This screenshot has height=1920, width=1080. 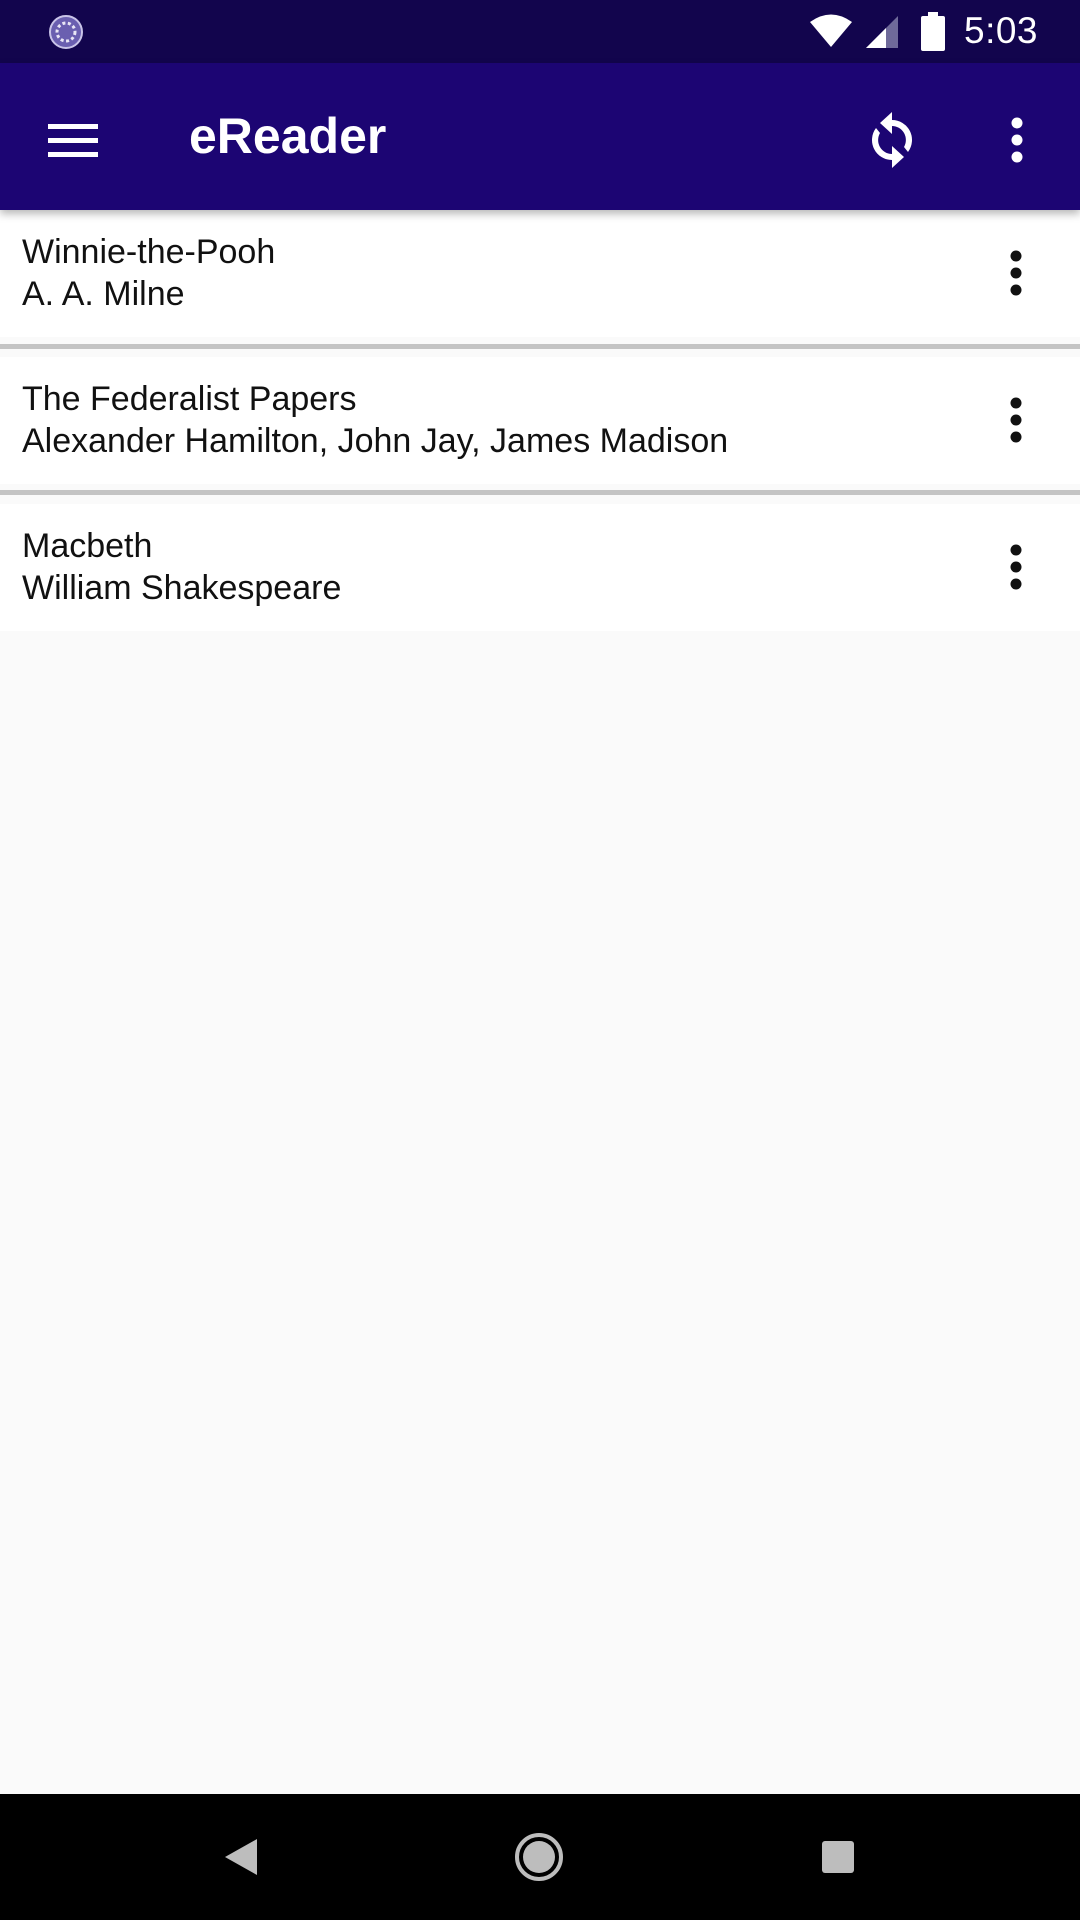 I want to click on navigation-menu-button, so click(x=73, y=140).